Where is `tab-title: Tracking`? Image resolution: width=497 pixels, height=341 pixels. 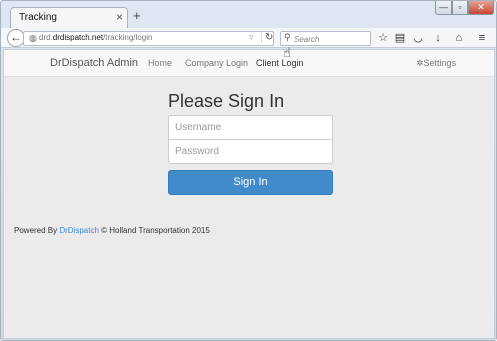 tab-title: Tracking is located at coordinates (38, 17).